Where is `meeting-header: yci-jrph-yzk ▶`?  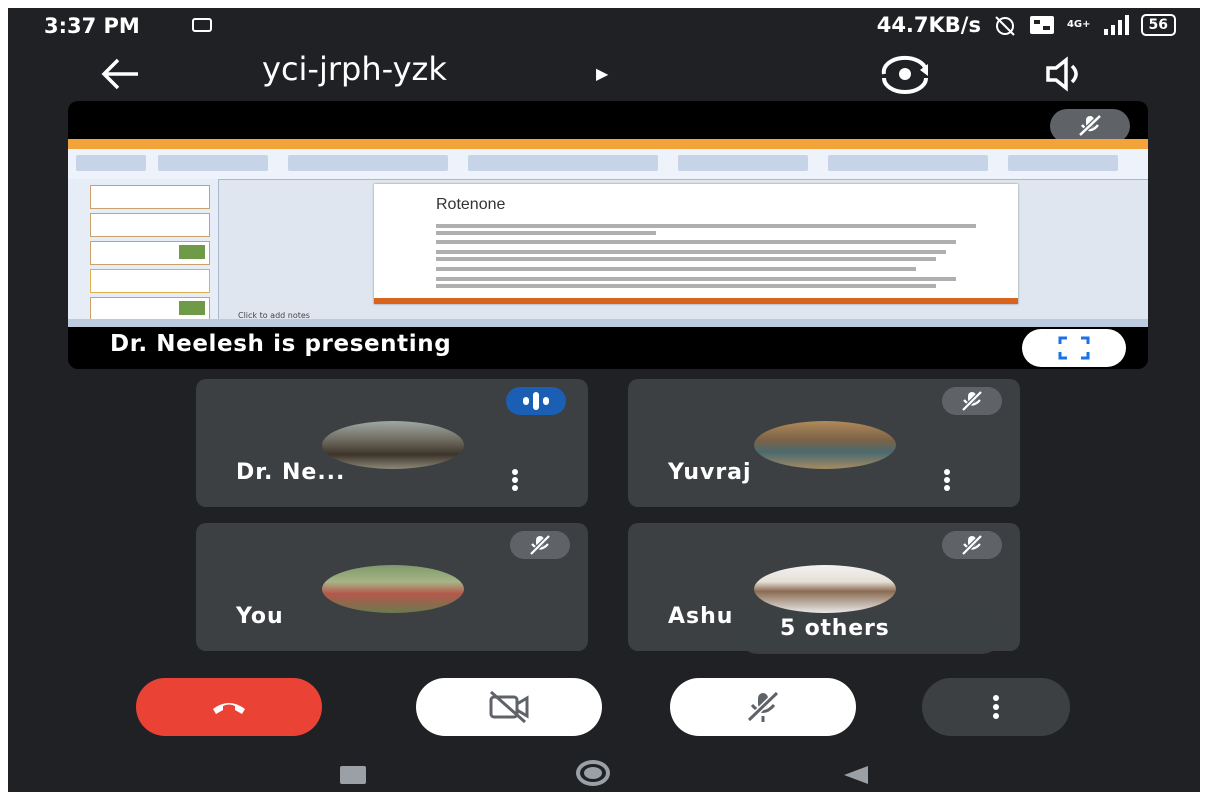
meeting-header: yci-jrph-yzk ▶ is located at coordinates (604, 76).